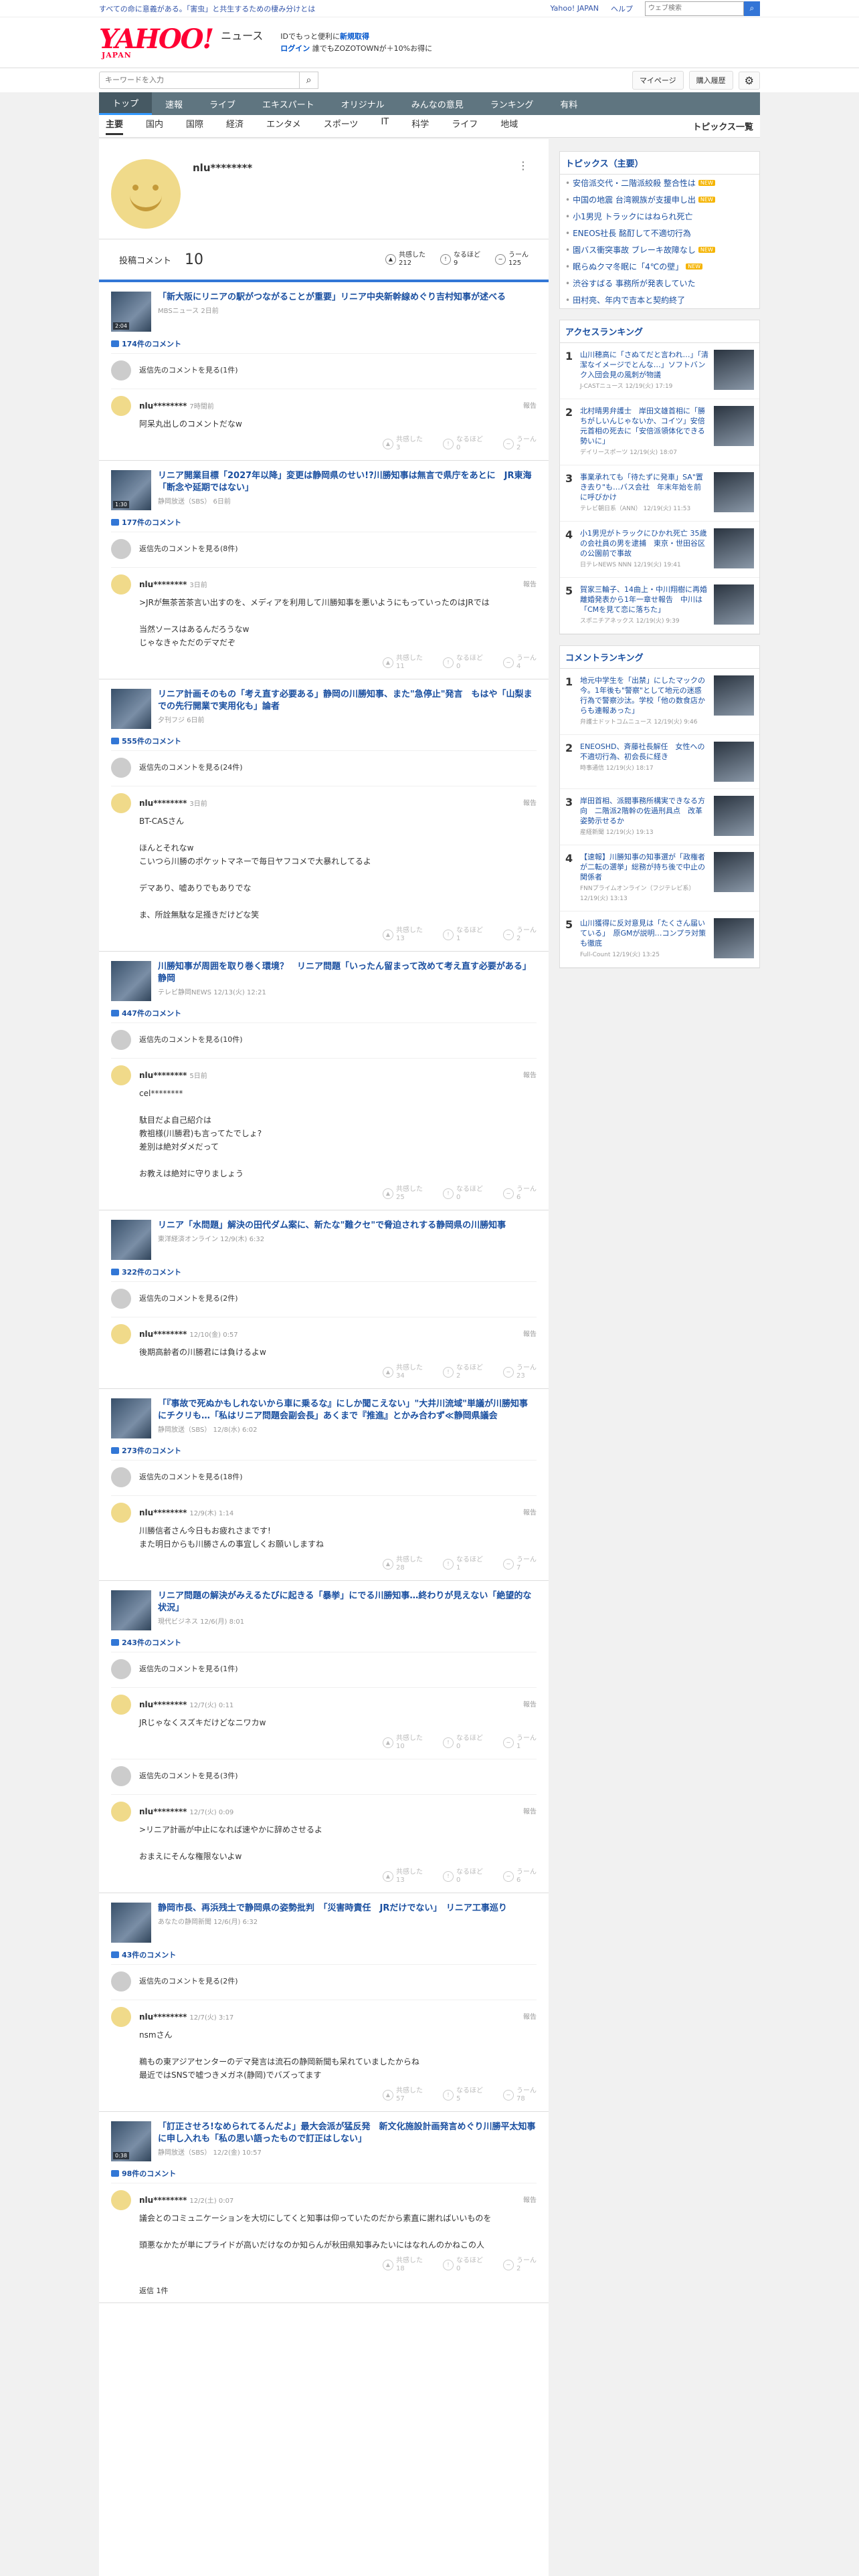 The height and width of the screenshot is (2576, 859). What do you see at coordinates (644, 811) in the screenshot?
I see `ranking-title: 岸田首相、派閥事務所構実できなる方向 二階派2階幹の佐過刑具点 改革姿勢示せるか` at bounding box center [644, 811].